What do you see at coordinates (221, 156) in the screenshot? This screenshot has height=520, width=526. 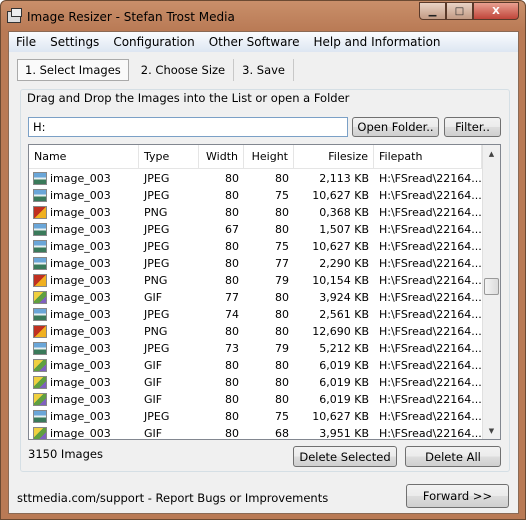 I see `col-width: Width` at bounding box center [221, 156].